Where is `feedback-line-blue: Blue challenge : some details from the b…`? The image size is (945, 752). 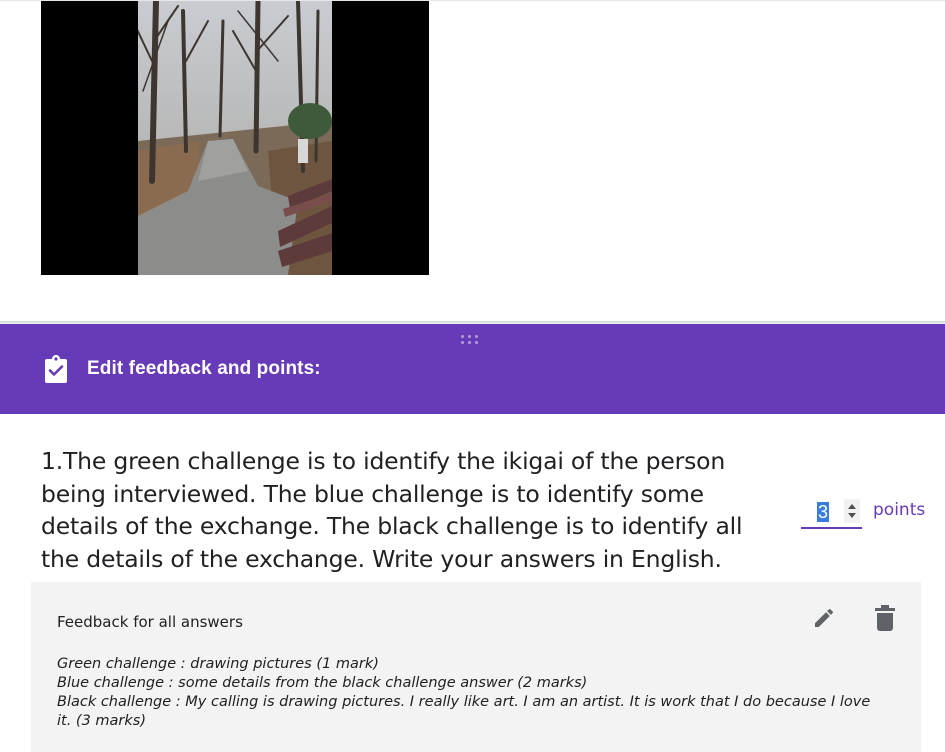
feedback-line-blue: Blue challenge : some details from the b… is located at coordinates (322, 683).